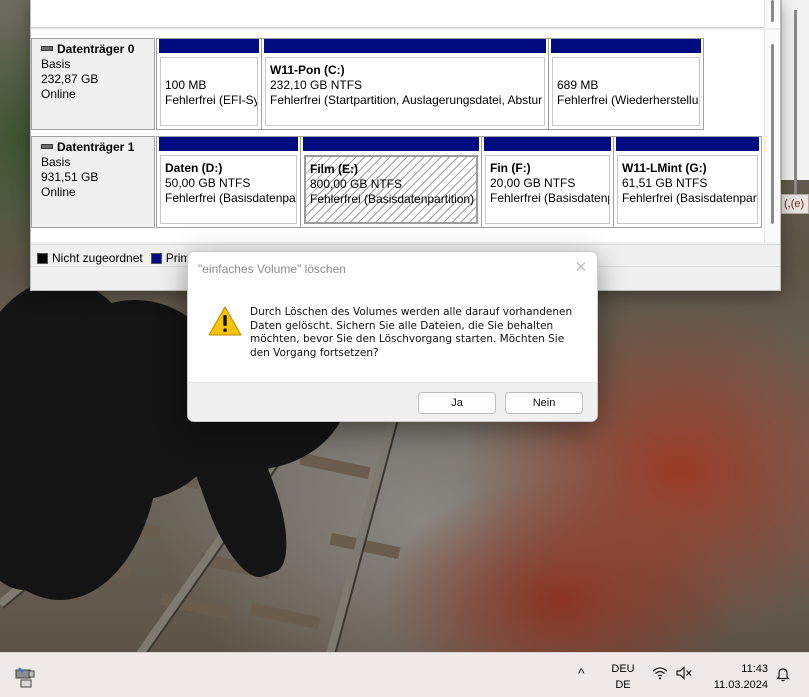 Image resolution: width=809 pixels, height=697 pixels. Describe the element at coordinates (665, 183) in the screenshot. I see `partition-size: 61,51 GB NTFS` at that location.